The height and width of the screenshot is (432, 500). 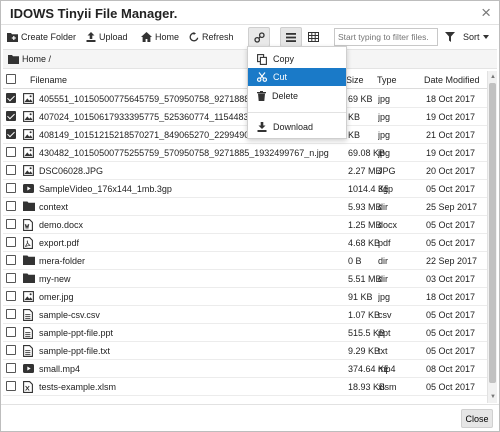 I want to click on folder-icon, so click(x=29, y=279).